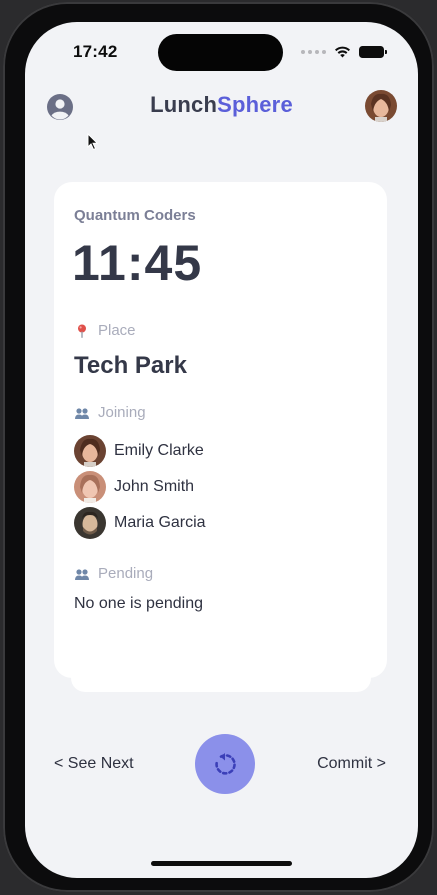  I want to click on group-name: Quantum Coders, so click(135, 215).